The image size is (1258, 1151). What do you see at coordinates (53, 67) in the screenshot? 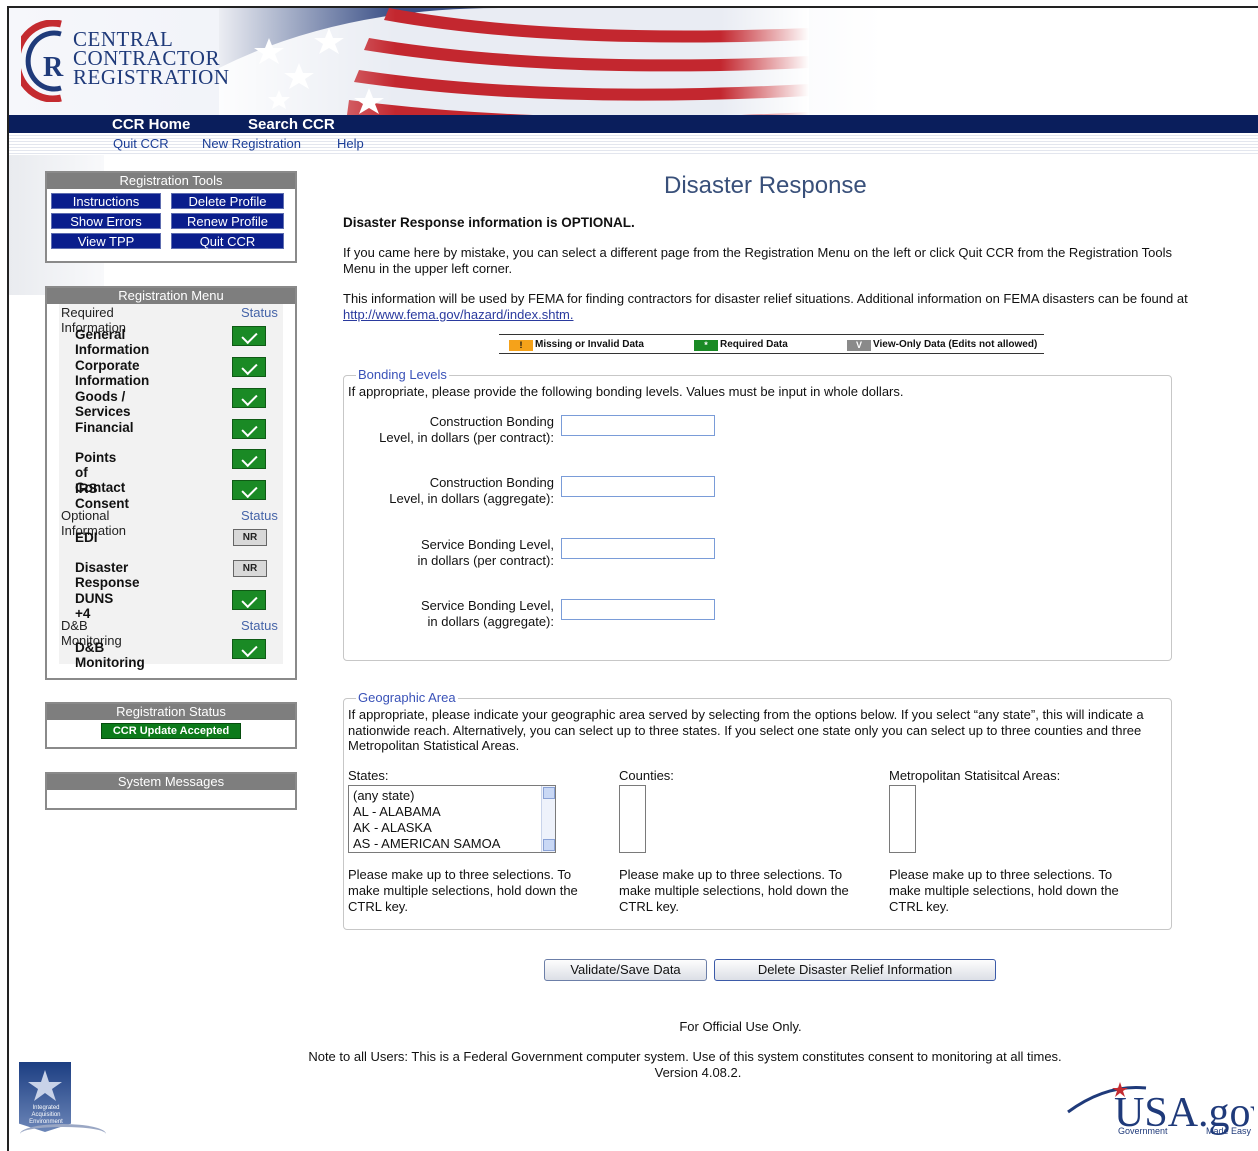
I see `svg-text: R` at bounding box center [53, 67].